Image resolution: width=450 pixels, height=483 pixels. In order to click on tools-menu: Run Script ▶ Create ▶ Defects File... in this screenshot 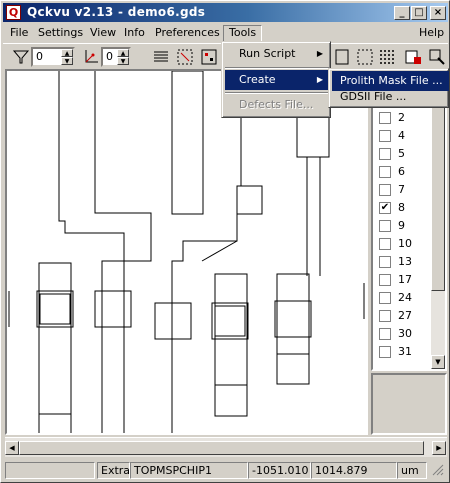, I will do `click(276, 79)`.